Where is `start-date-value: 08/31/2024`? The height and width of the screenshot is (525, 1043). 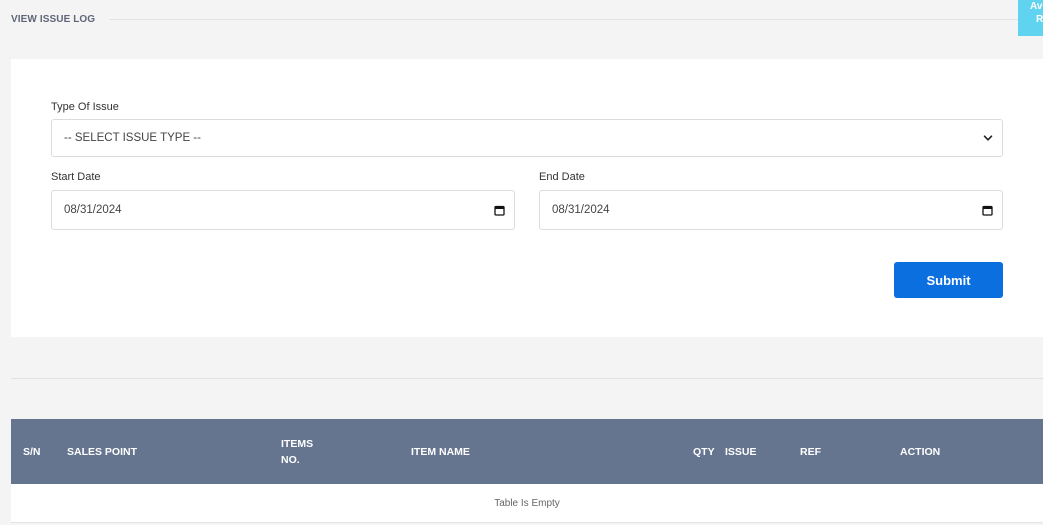
start-date-value: 08/31/2024 is located at coordinates (93, 210).